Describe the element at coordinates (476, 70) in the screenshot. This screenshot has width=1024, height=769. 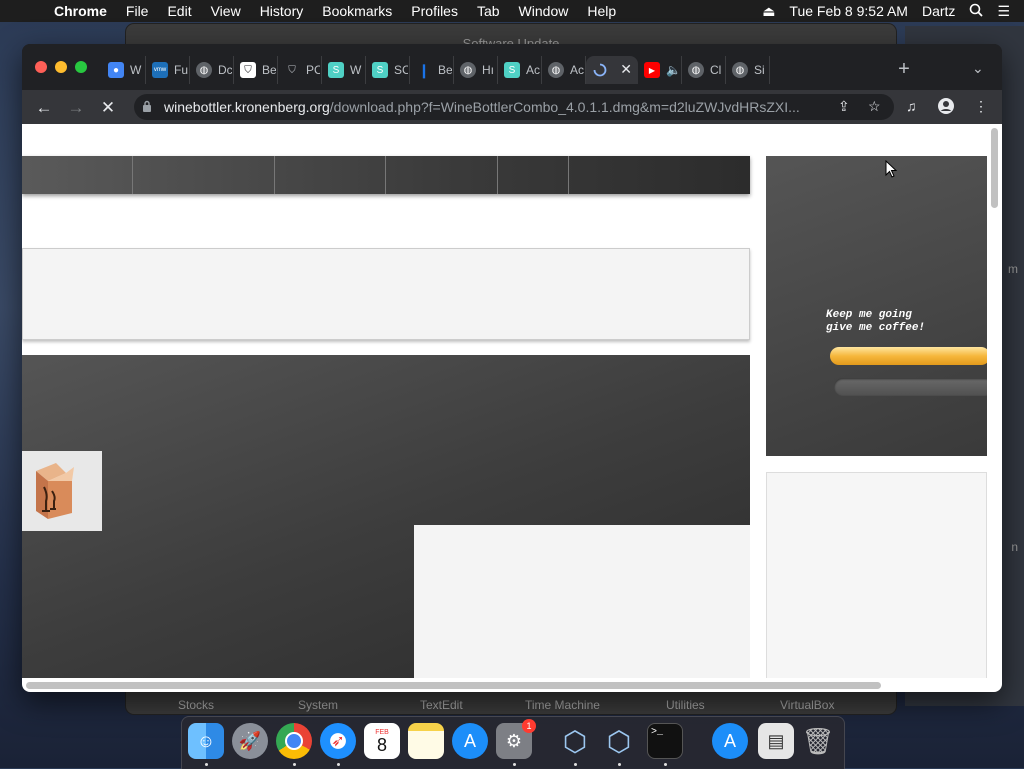
I see `tab-8: ◍ Hı` at that location.